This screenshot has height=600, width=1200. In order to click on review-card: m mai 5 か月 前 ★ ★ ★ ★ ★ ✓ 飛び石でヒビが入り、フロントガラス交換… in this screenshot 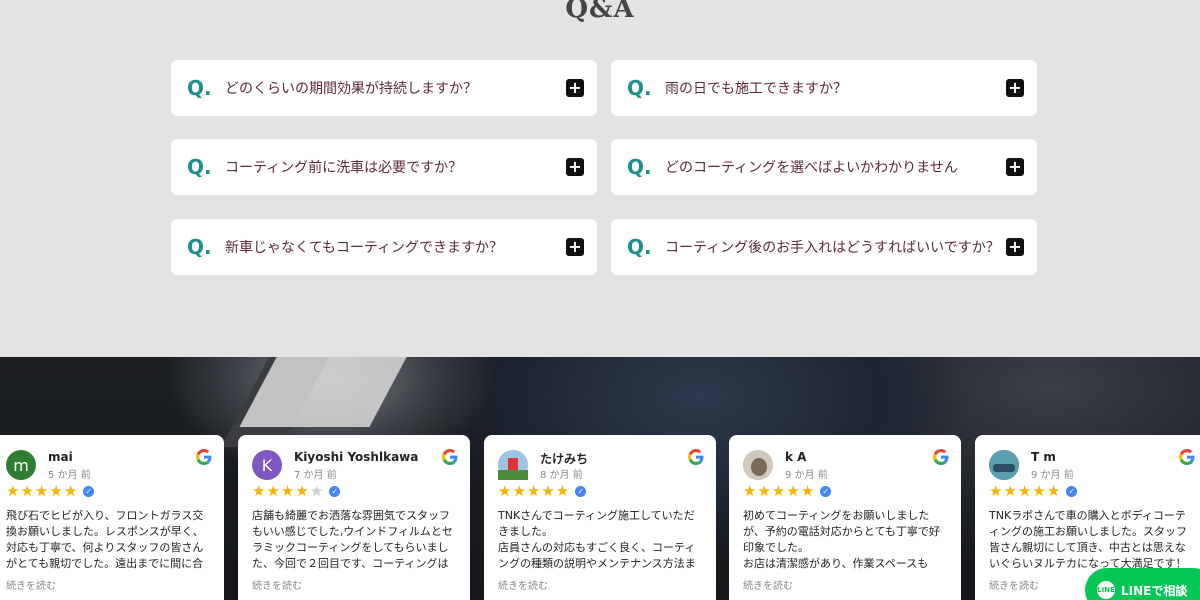, I will do `click(112, 517)`.